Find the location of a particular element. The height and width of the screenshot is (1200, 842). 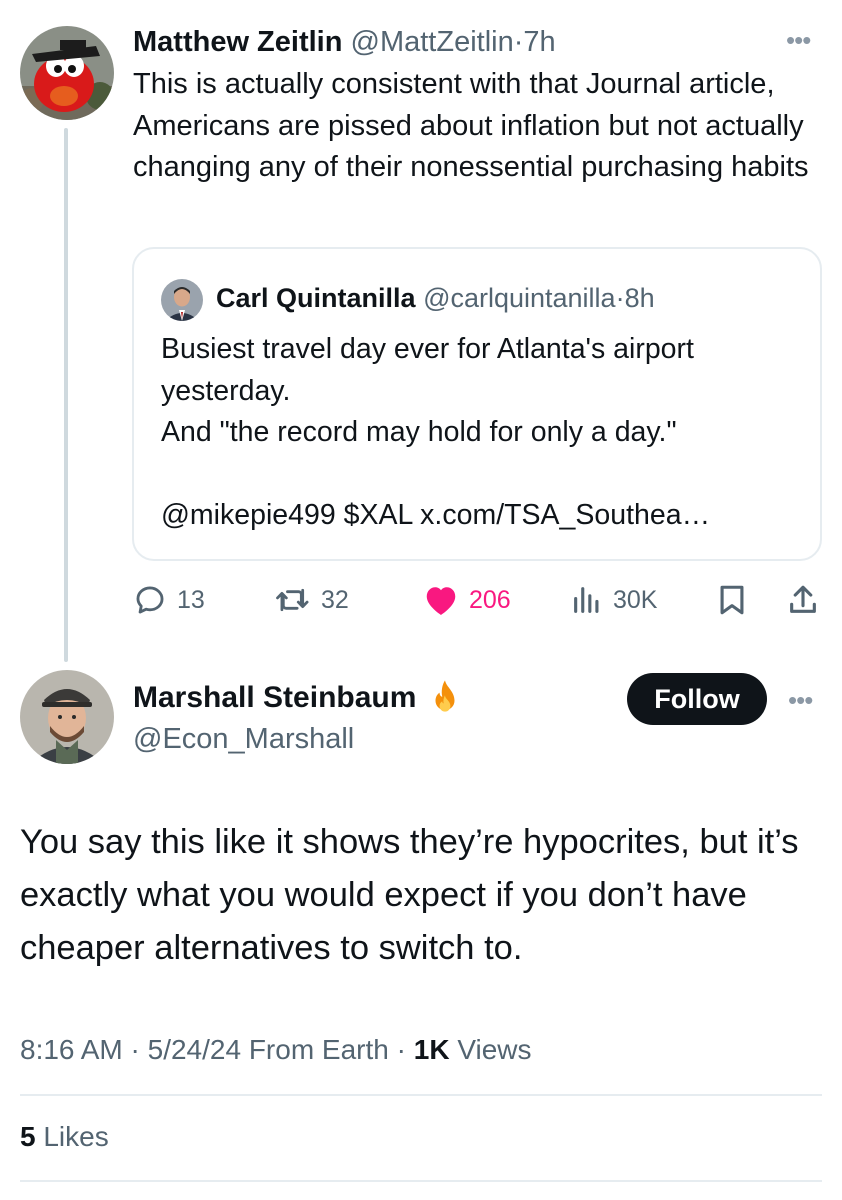

reply-count: 13 is located at coordinates (191, 599).